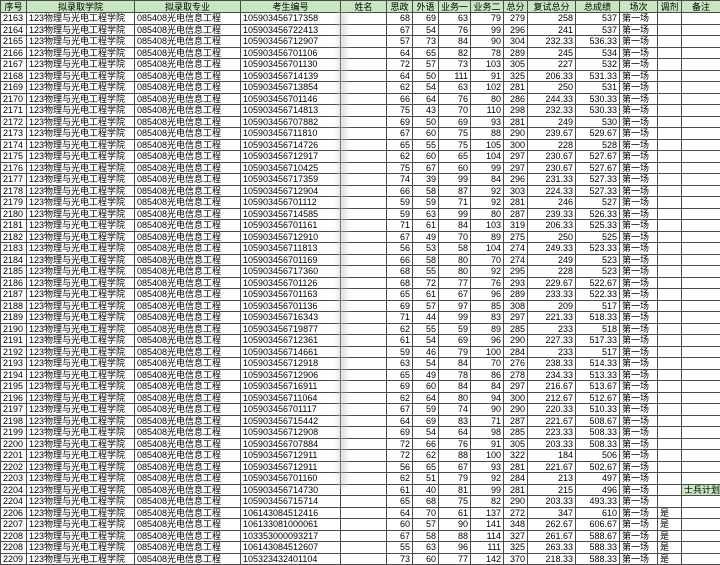 The image size is (720, 565). I want to click on cell-exam-id: 105903456701169, so click(291, 260).